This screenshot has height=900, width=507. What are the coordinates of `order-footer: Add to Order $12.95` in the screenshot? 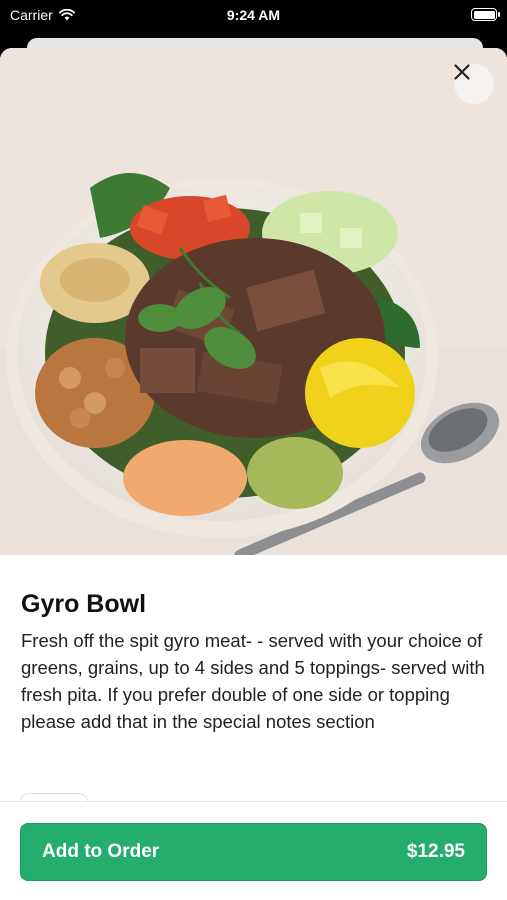 It's located at (253, 850).